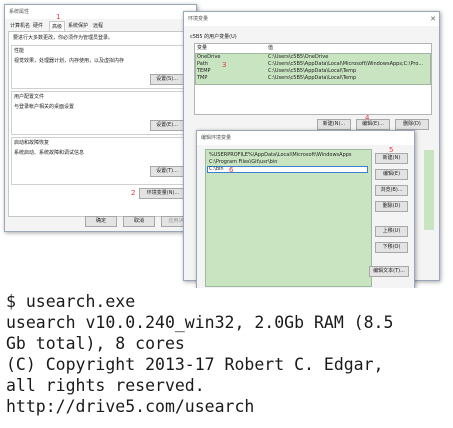 This screenshot has width=453, height=428. What do you see at coordinates (311, 19) in the screenshot?
I see `environment-variables-titlebar: 环境变量 ✕` at bounding box center [311, 19].